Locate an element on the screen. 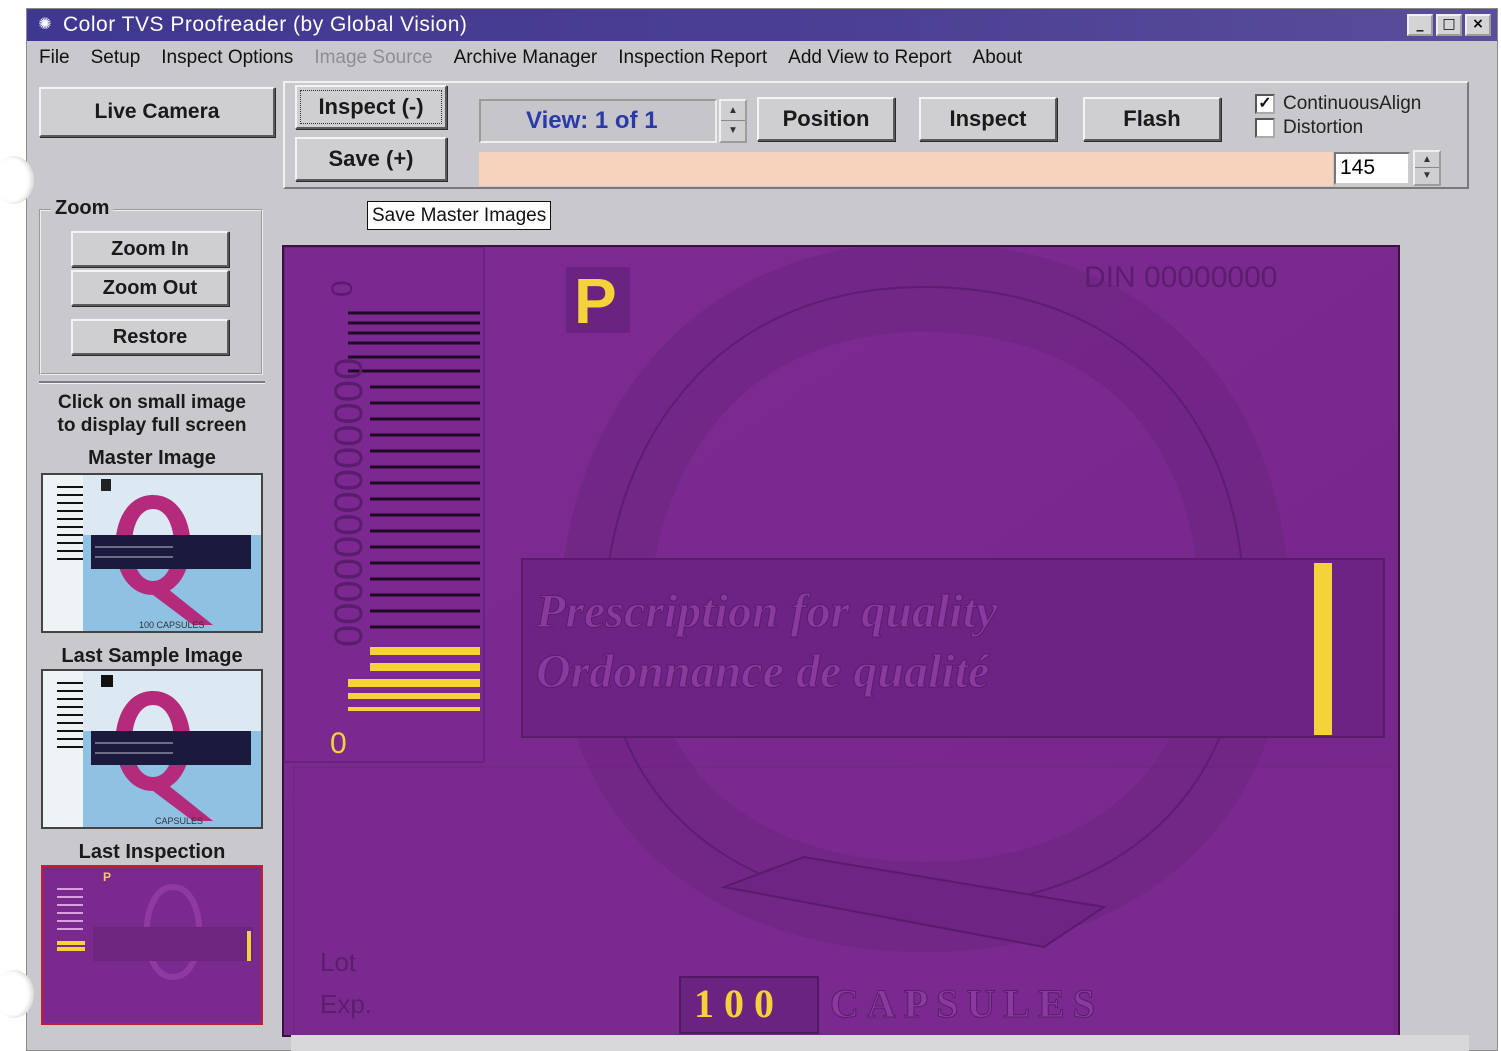  window-title: Color TVS Proofreader (by Global Vision) is located at coordinates (265, 24).